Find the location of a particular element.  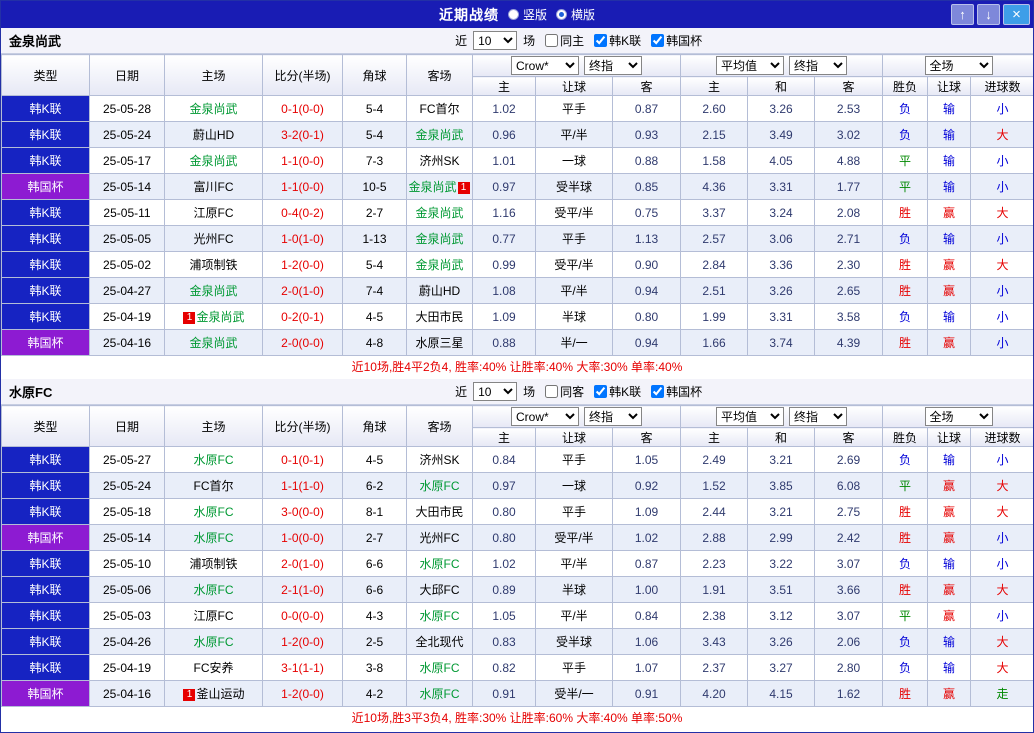

home-team-cell: 浦项制铁 is located at coordinates (213, 563).